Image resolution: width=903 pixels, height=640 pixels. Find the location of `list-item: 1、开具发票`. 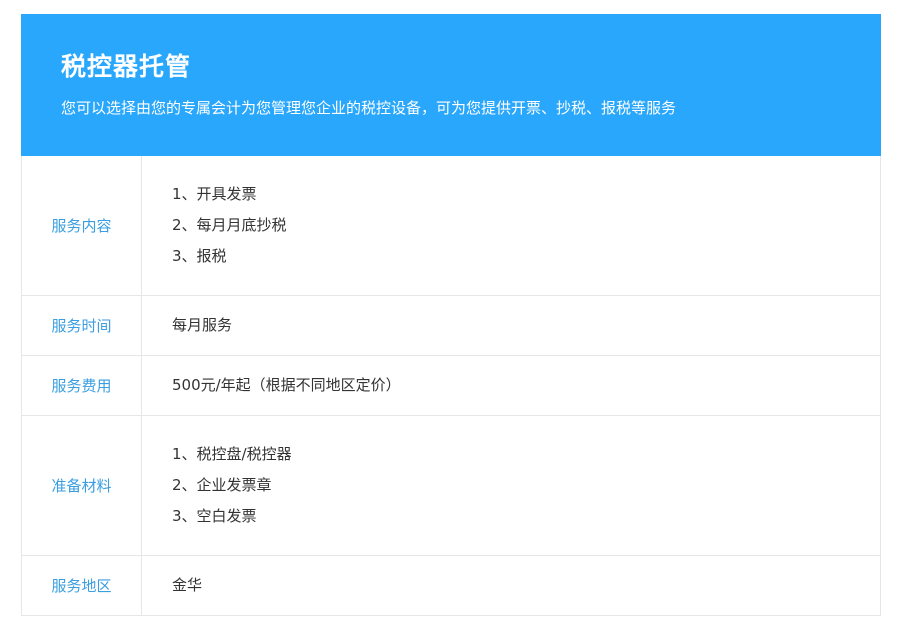

list-item: 1、开具发票 is located at coordinates (214, 194).